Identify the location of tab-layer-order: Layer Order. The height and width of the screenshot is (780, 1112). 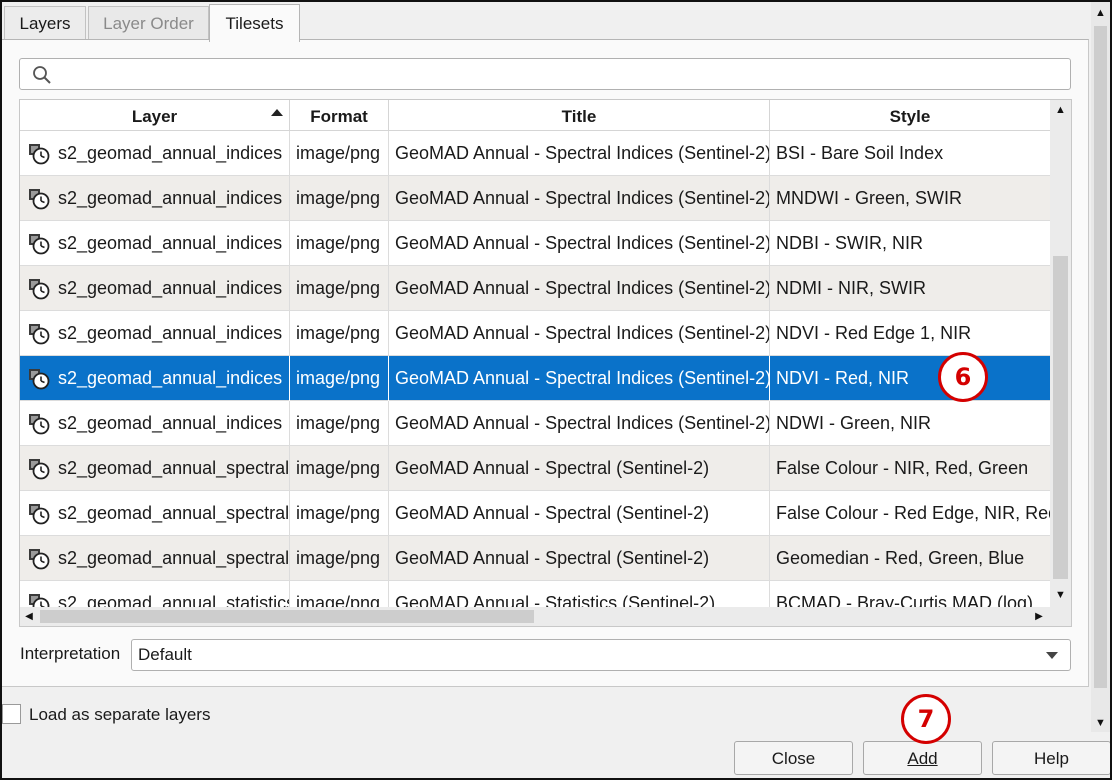
(148, 23).